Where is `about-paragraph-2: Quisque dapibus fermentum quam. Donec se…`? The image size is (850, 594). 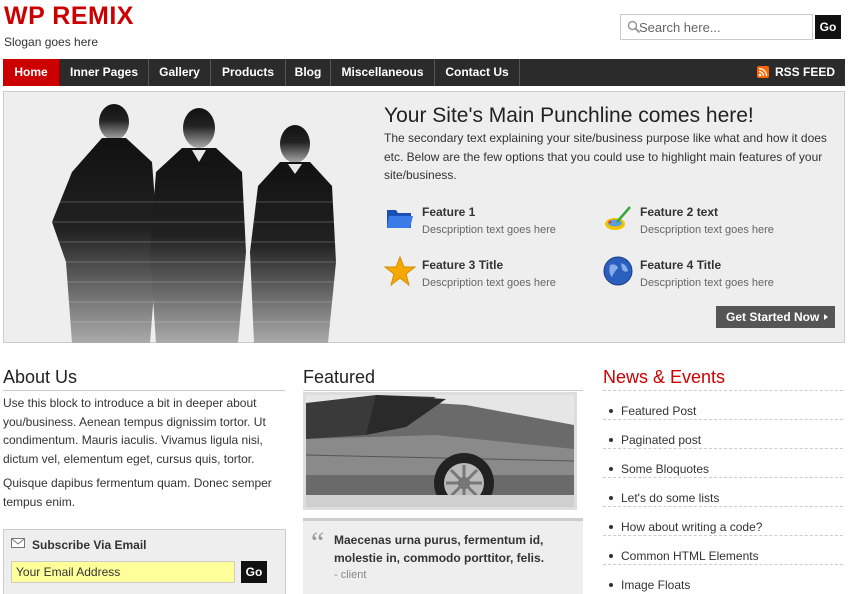
about-paragraph-2: Quisque dapibus fermentum quam. Donec se… is located at coordinates (137, 492).